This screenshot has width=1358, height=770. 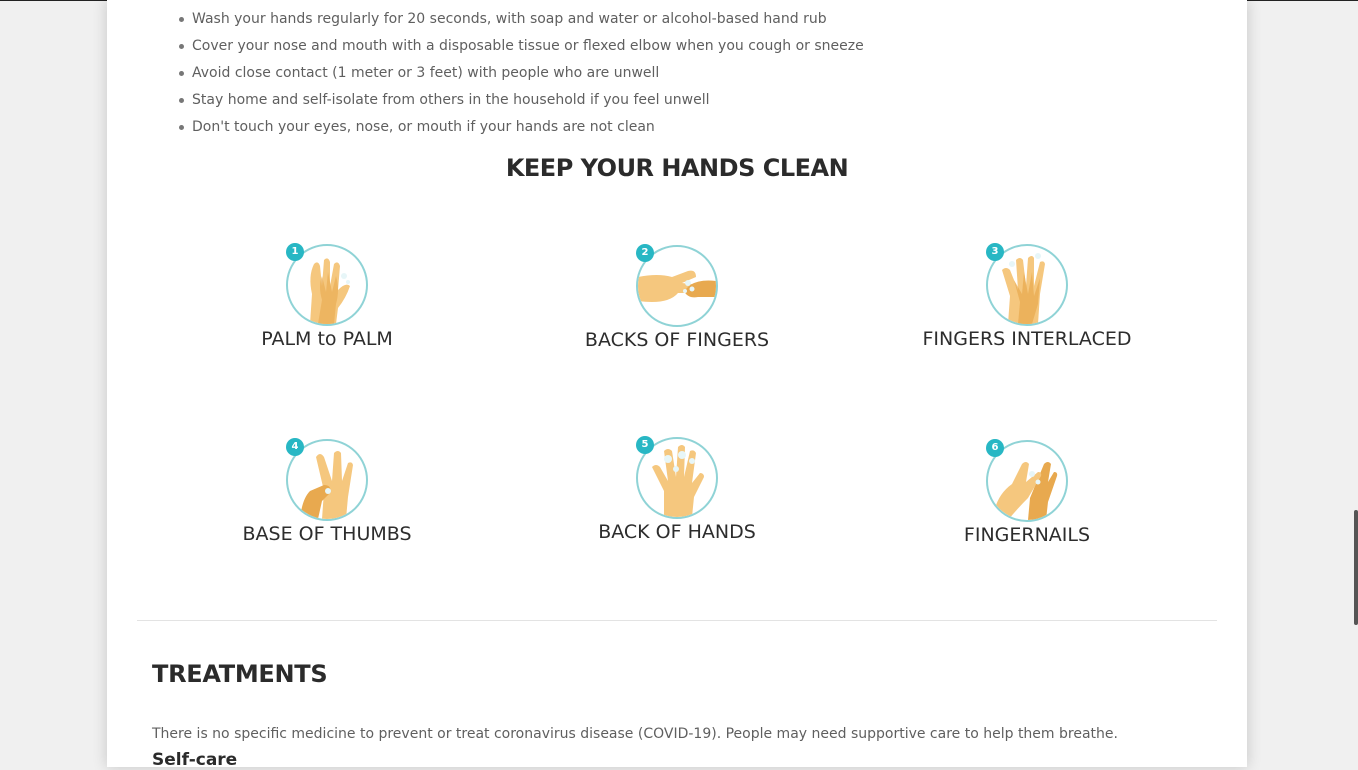 I want to click on step-backs-of-fingers: 2 BACKS OF FINGERS, so click(x=677, y=297).